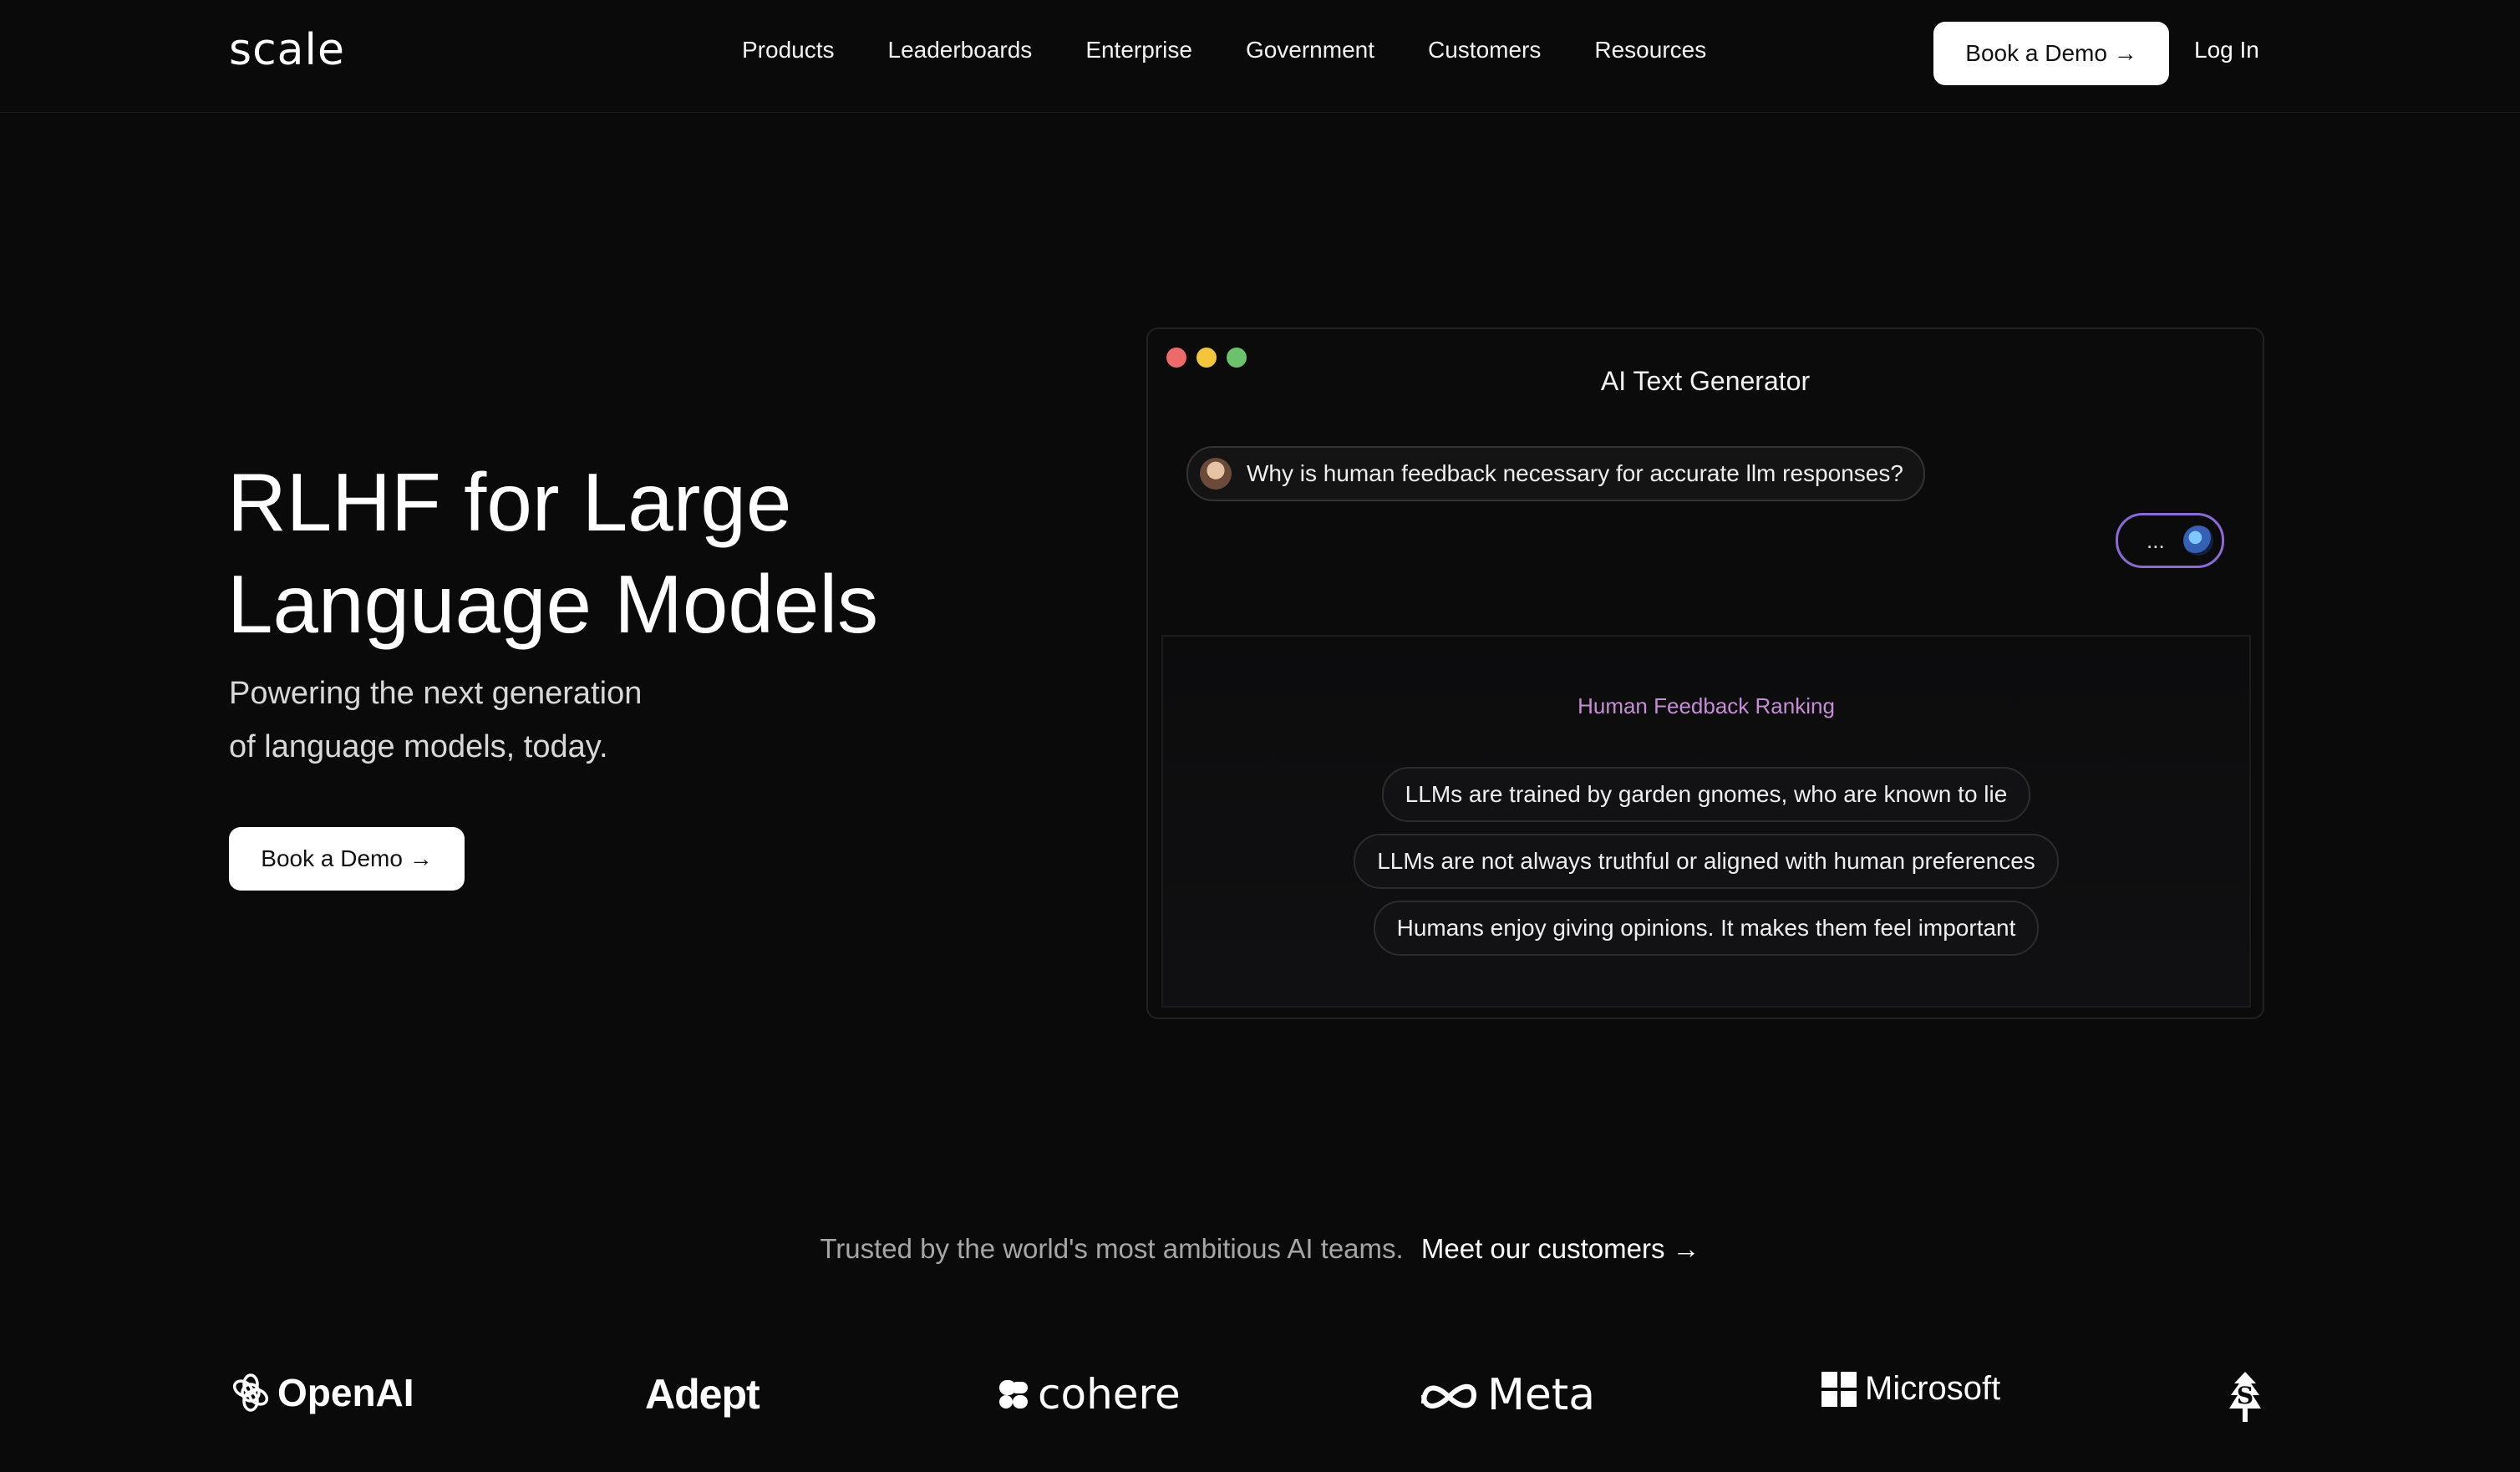  What do you see at coordinates (1933, 1388) in the screenshot?
I see `microsoft-wordmark: Microsoft` at bounding box center [1933, 1388].